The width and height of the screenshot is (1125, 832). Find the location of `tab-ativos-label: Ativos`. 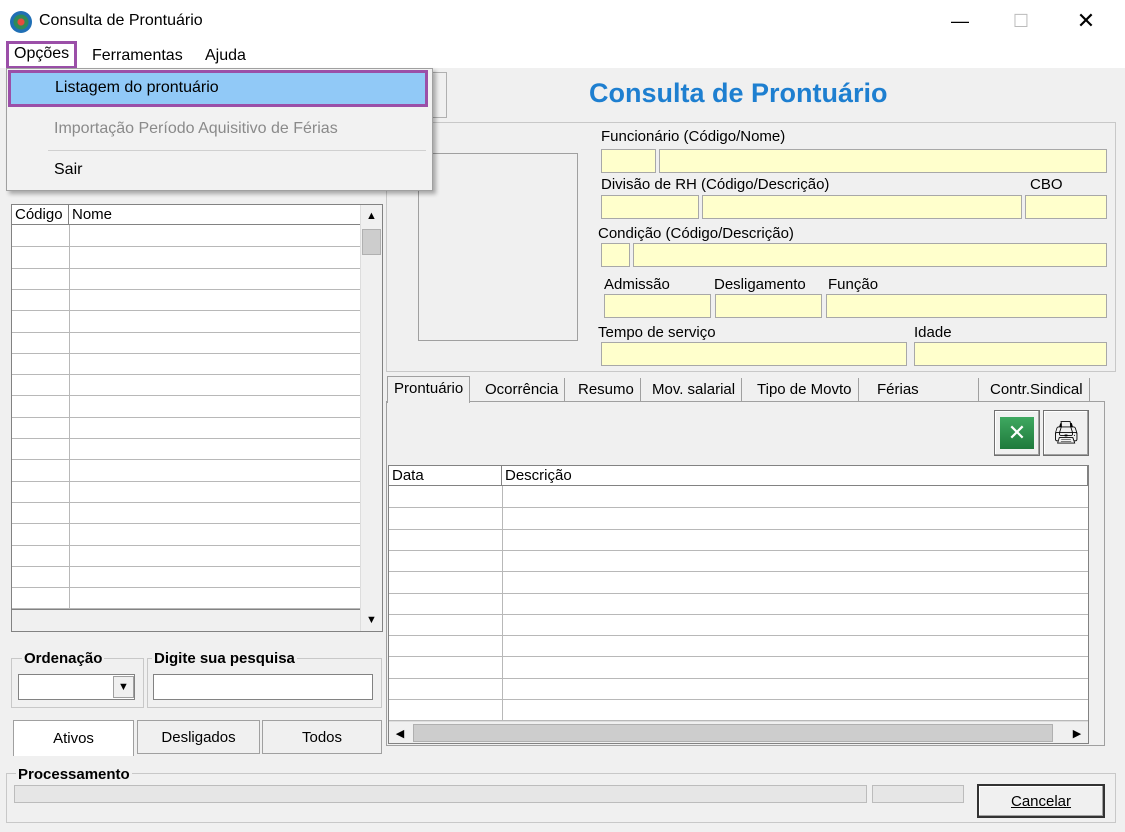

tab-ativos-label: Ativos is located at coordinates (73, 738).